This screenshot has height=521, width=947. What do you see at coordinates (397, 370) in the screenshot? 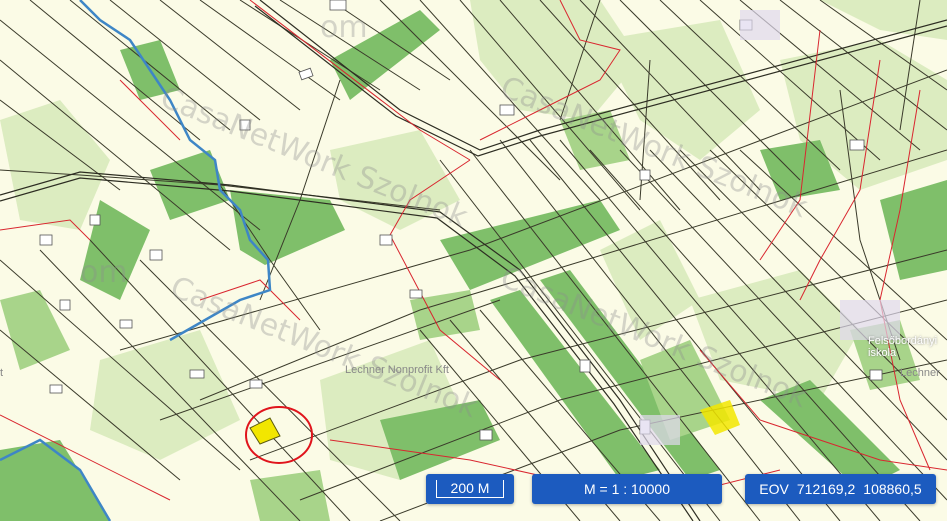
I see `credit-text: Lechner Nonprofit Kft` at bounding box center [397, 370].